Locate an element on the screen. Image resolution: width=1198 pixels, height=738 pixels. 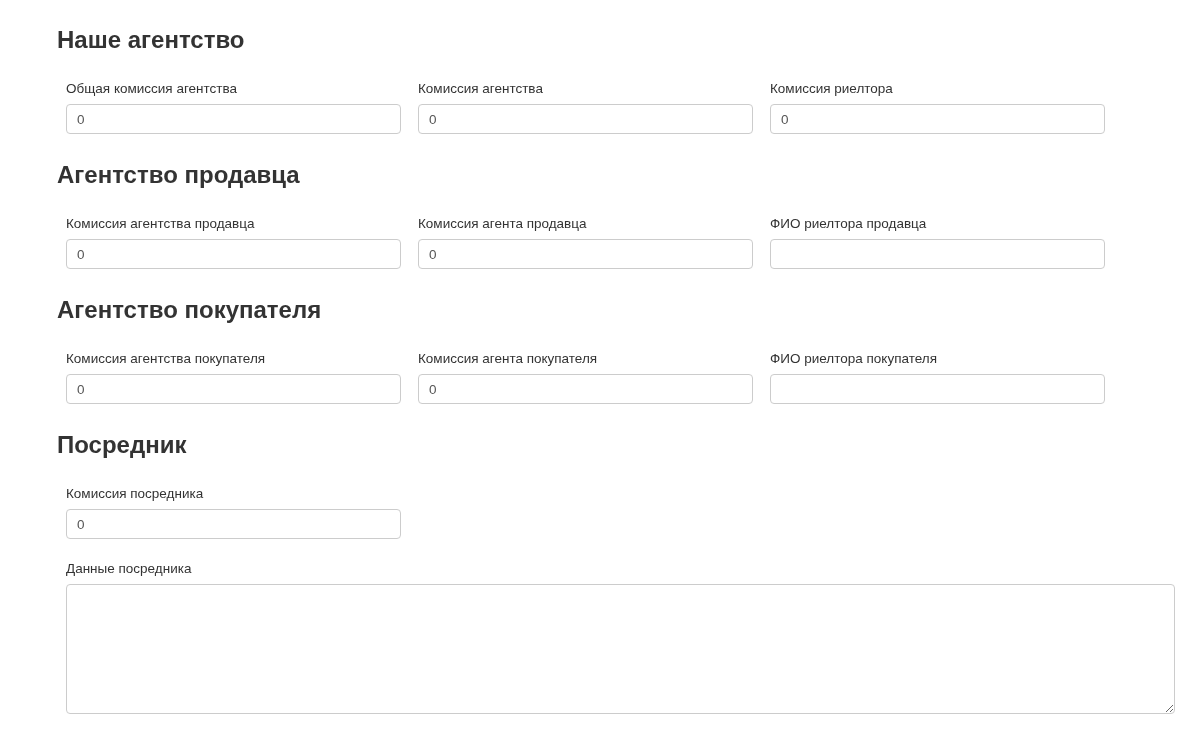
field-label: Комиссия посредника is located at coordinates (135, 494).